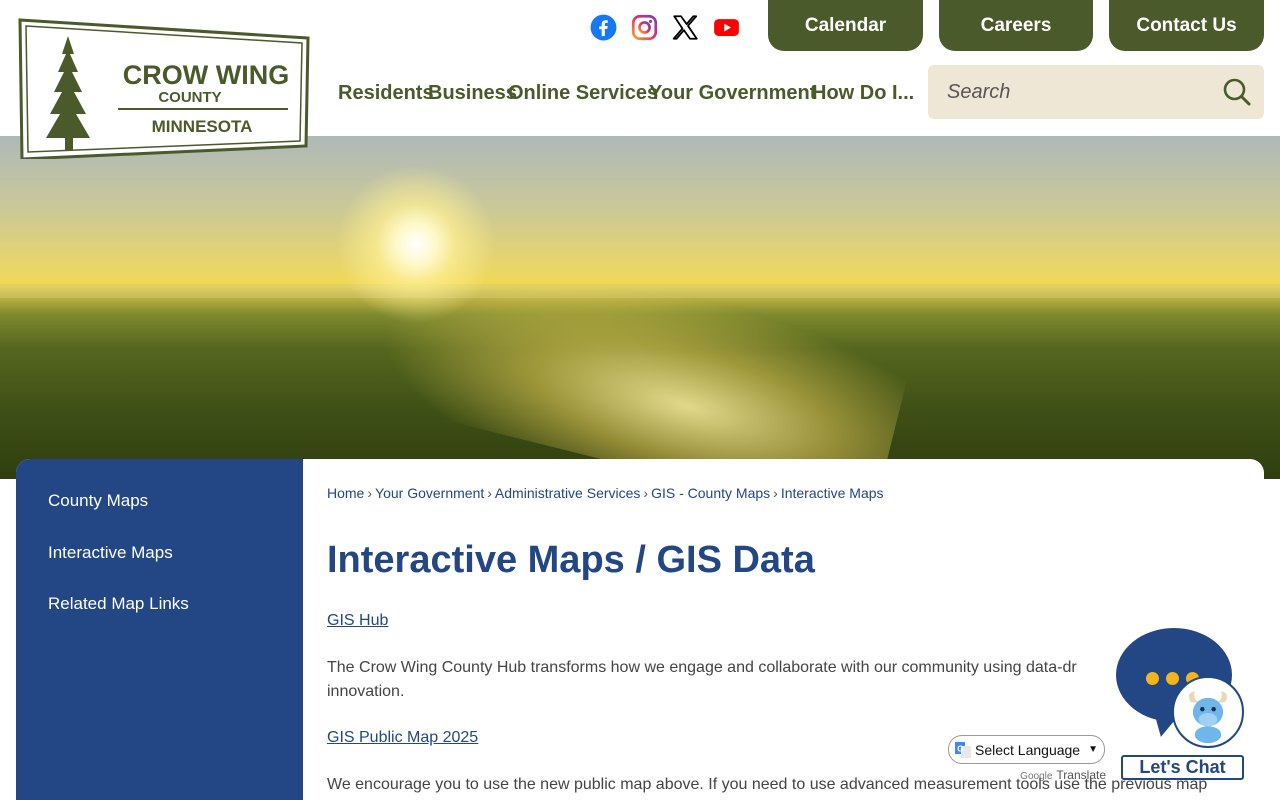  Describe the element at coordinates (832, 493) in the screenshot. I see `breadcrumb-interactive-maps: Interactive Maps` at that location.